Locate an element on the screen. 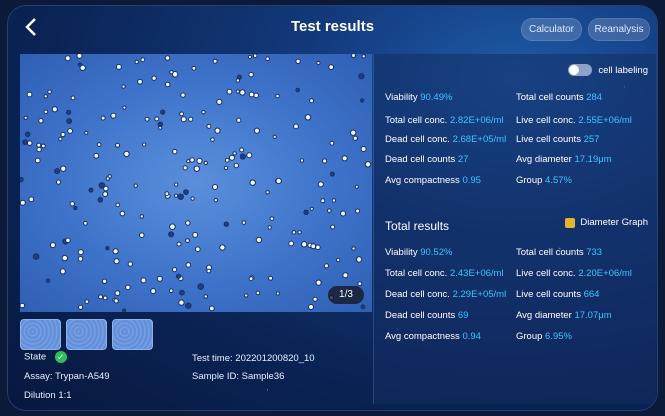 This screenshot has height=416, width=665. total-avg-compactness: Avg compactness 0.94 is located at coordinates (433, 336).